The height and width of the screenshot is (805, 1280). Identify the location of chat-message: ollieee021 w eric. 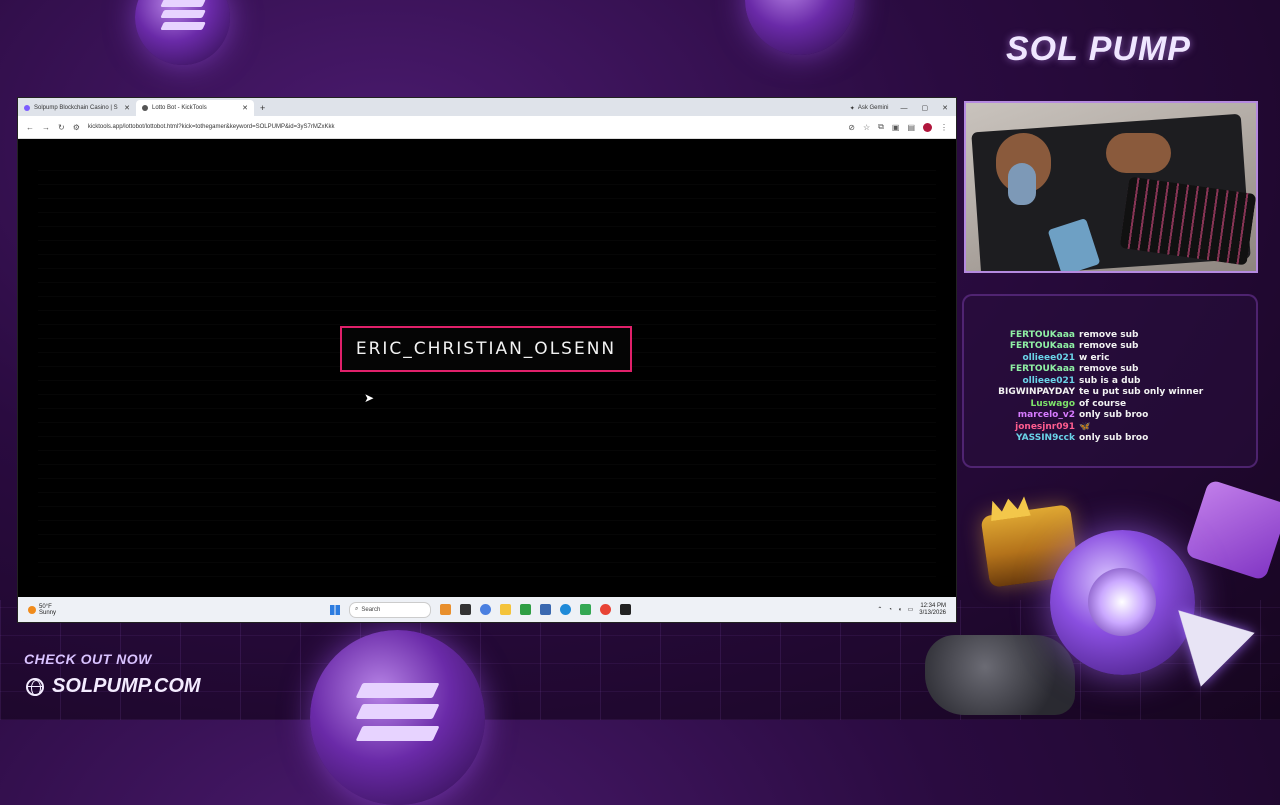
(1110, 358).